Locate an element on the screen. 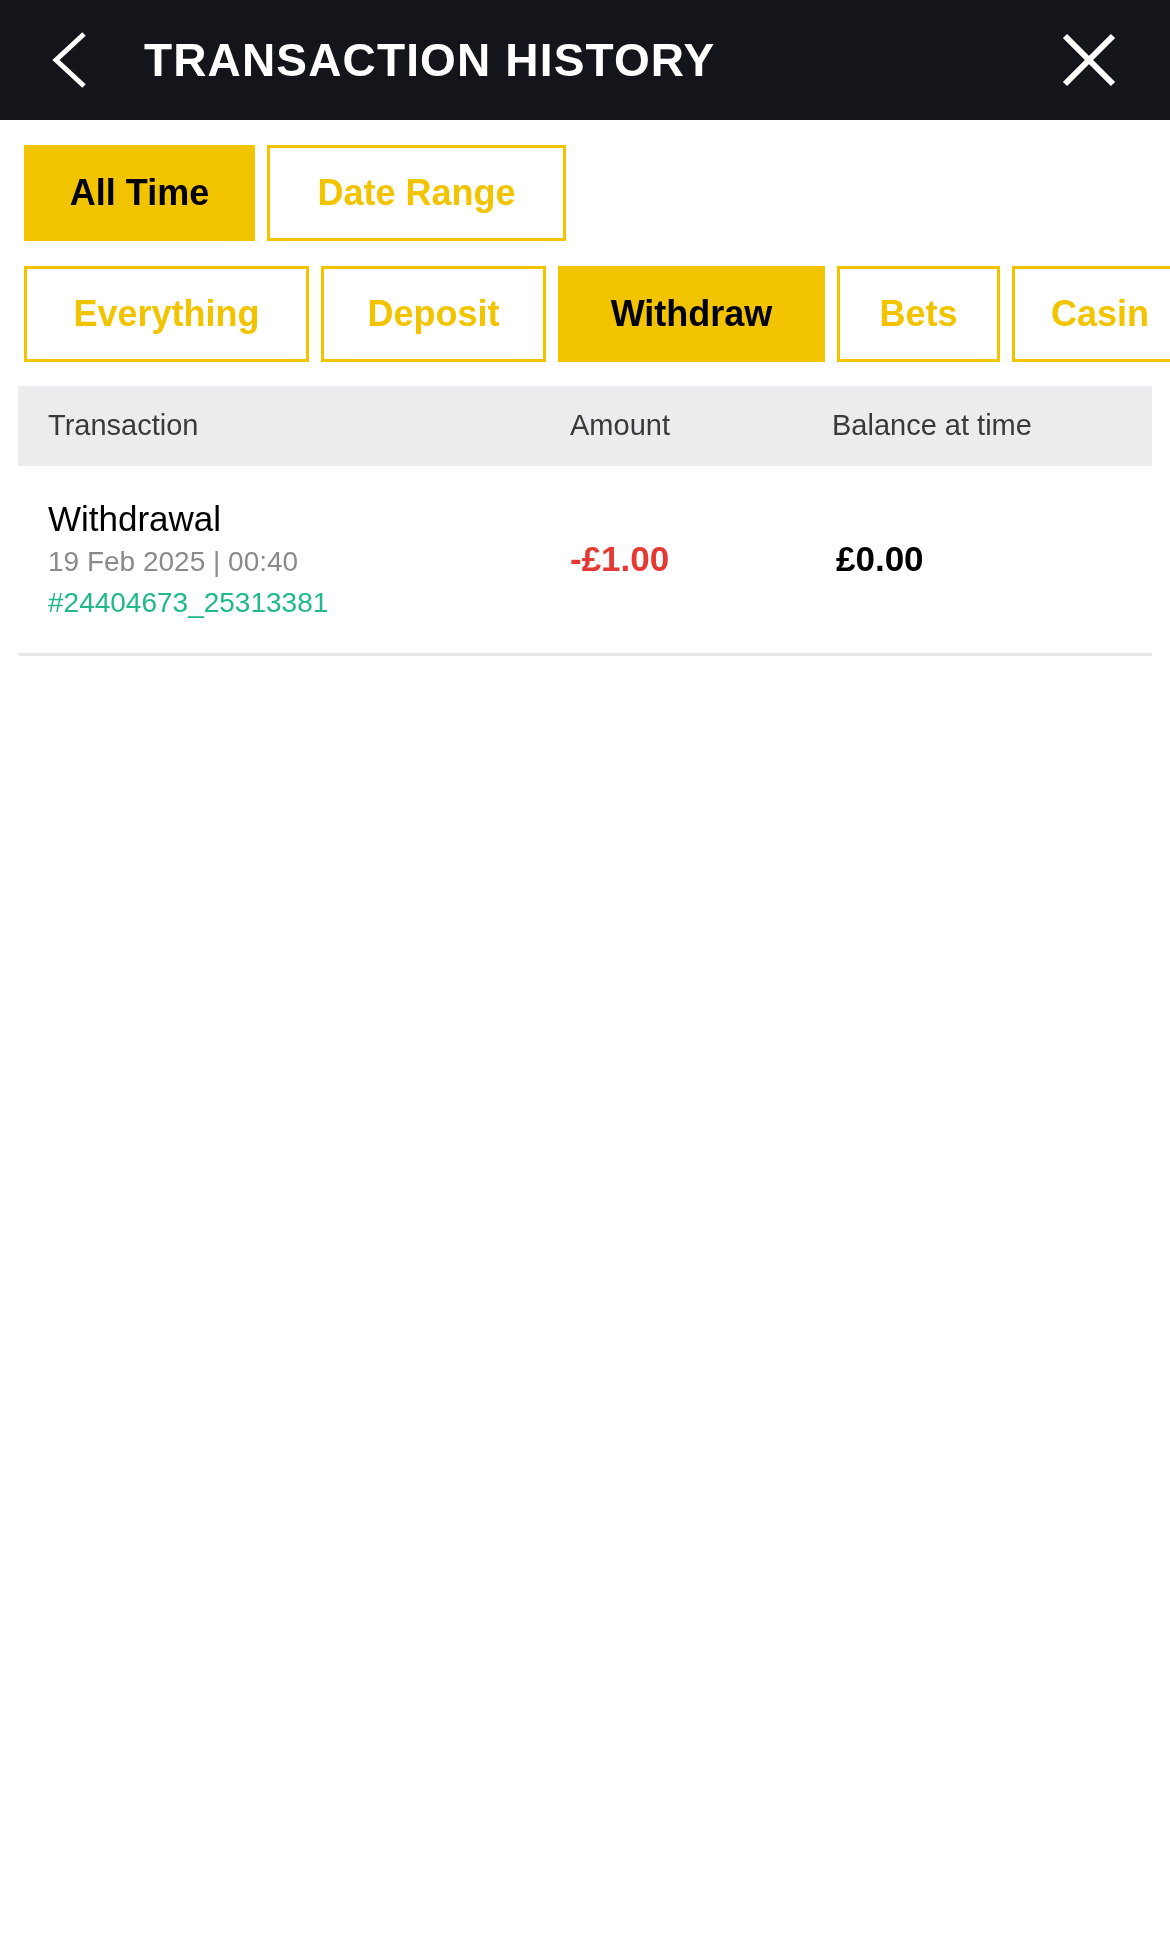 This screenshot has height=1947, width=1170. column-header: Amount is located at coordinates (620, 425).